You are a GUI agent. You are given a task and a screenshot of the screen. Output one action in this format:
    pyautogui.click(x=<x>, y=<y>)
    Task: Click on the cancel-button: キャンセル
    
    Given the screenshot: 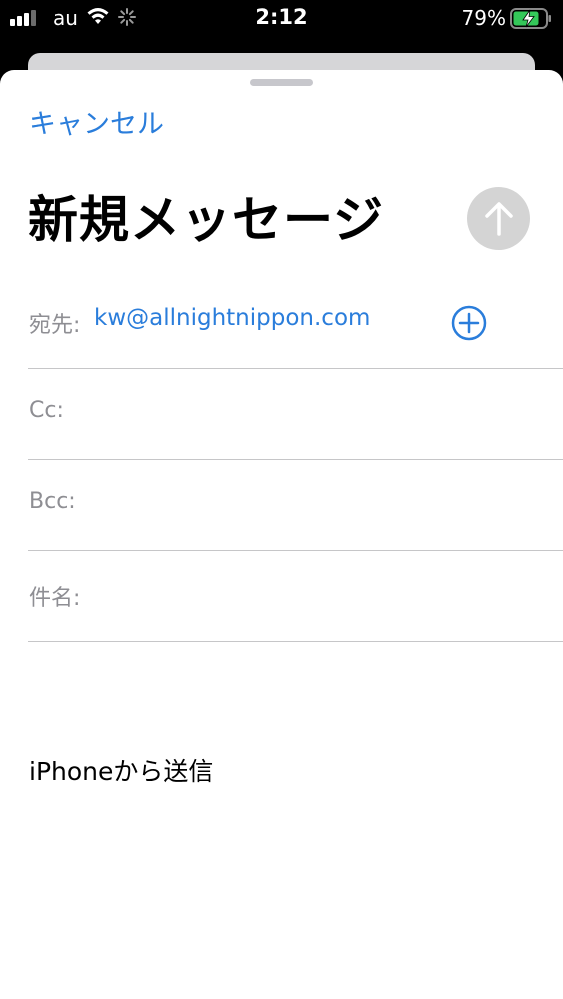 What is the action you would take?
    pyautogui.click(x=96, y=121)
    